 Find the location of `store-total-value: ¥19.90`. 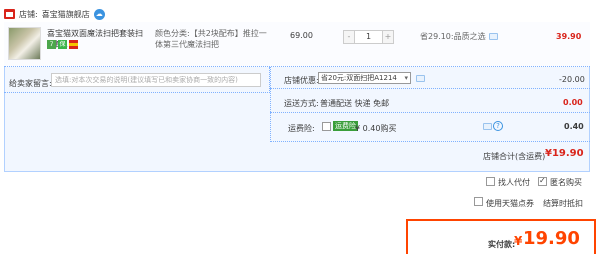

store-total-value: ¥19.90 is located at coordinates (564, 153).